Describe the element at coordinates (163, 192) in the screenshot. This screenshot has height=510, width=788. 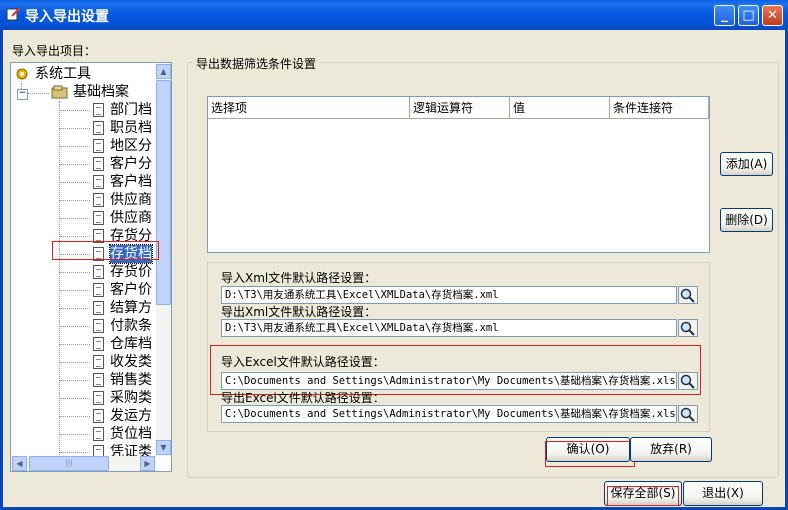
I see `tree-vscroll-thumb` at that location.